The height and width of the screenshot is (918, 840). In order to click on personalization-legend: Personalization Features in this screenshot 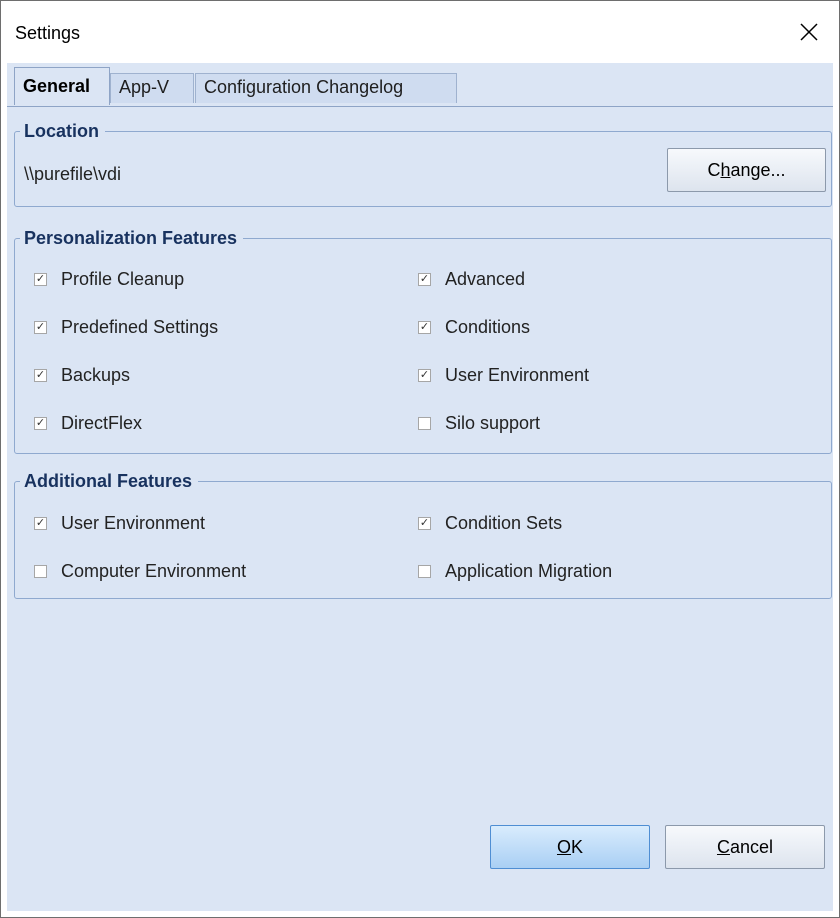, I will do `click(132, 238)`.